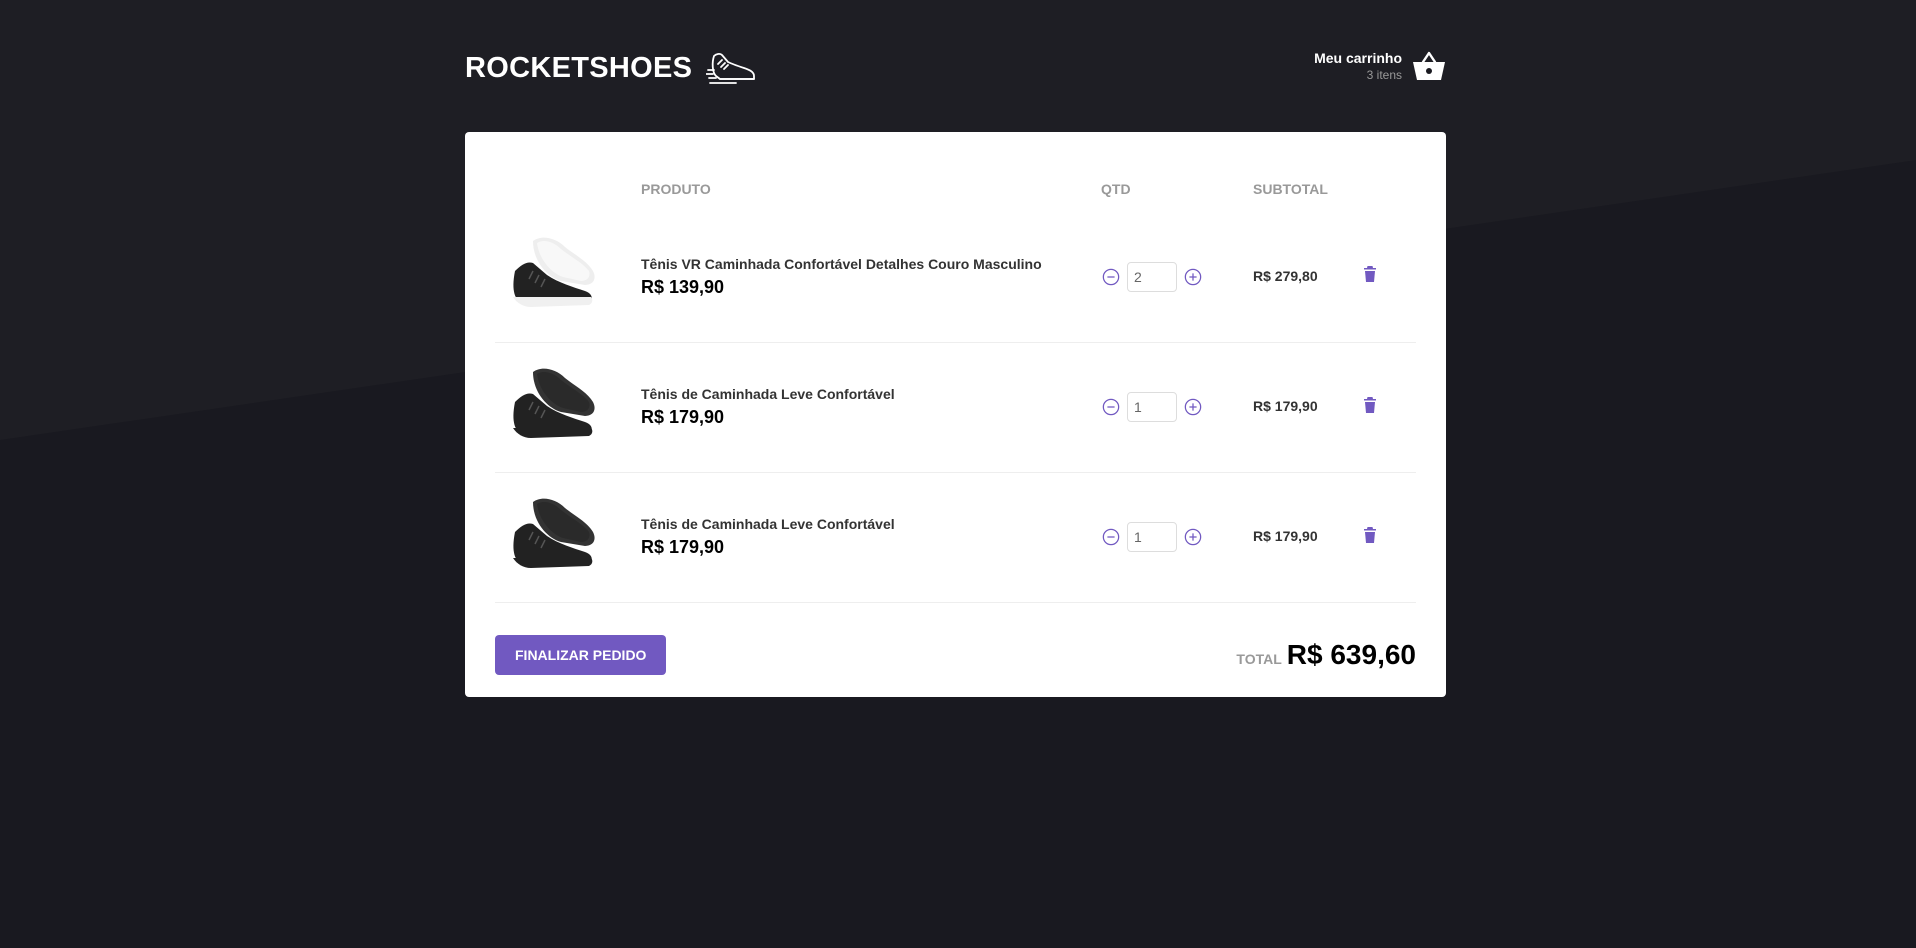 Image resolution: width=1916 pixels, height=948 pixels. I want to click on cart-summary: Meu carrinho 3 itens, so click(1358, 66).